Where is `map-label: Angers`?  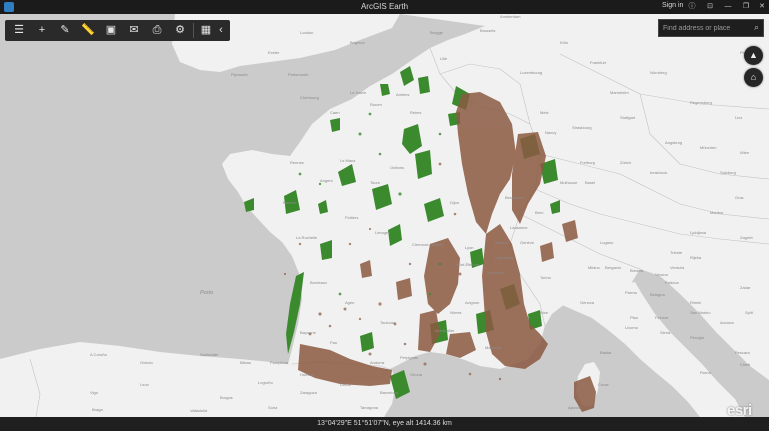 map-label: Angers is located at coordinates (326, 180).